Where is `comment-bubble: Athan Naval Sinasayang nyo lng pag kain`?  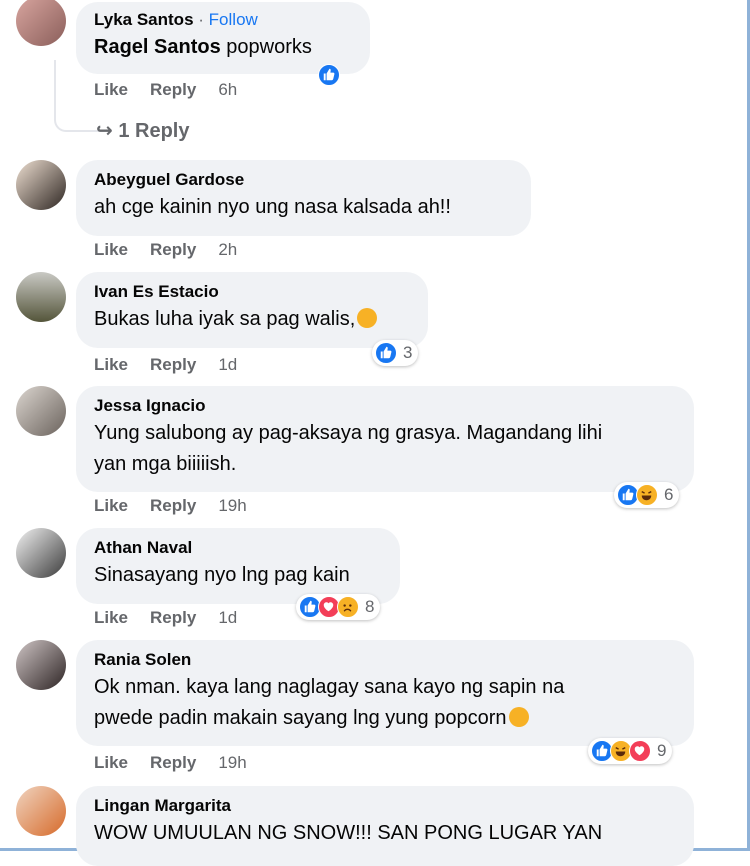
comment-bubble: Athan Naval Sinasayang nyo lng pag kain is located at coordinates (238, 566).